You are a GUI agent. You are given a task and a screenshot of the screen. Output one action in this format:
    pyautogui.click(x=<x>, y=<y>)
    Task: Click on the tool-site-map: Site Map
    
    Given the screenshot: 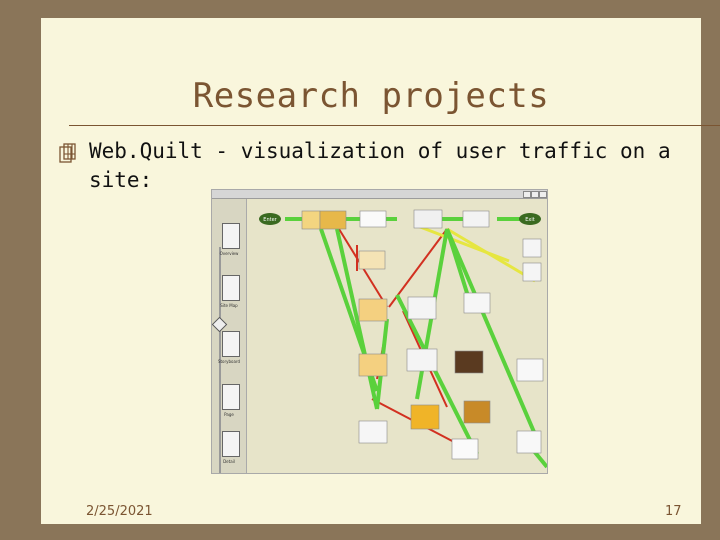 What is the action you would take?
    pyautogui.click(x=229, y=295)
    